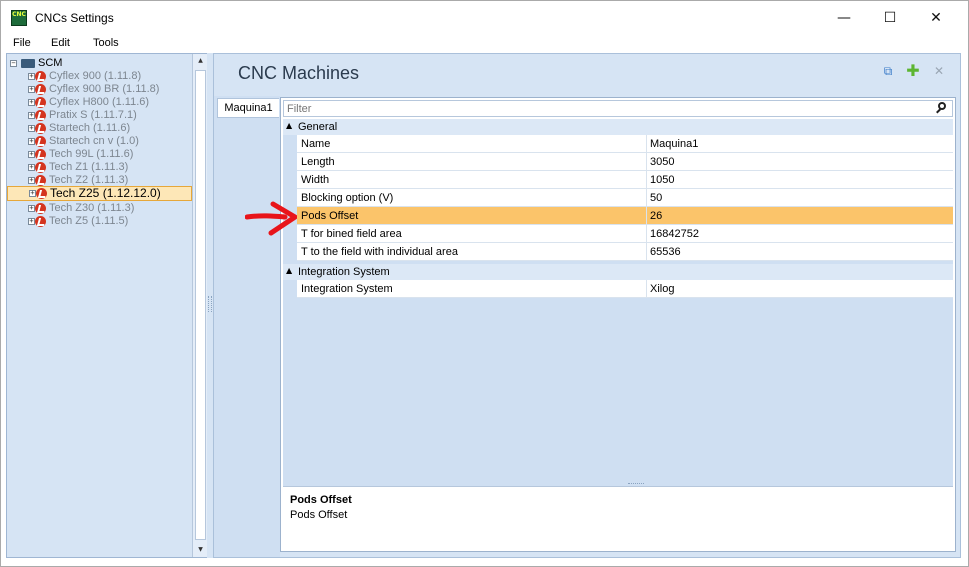  I want to click on property-value: 26, so click(656, 216).